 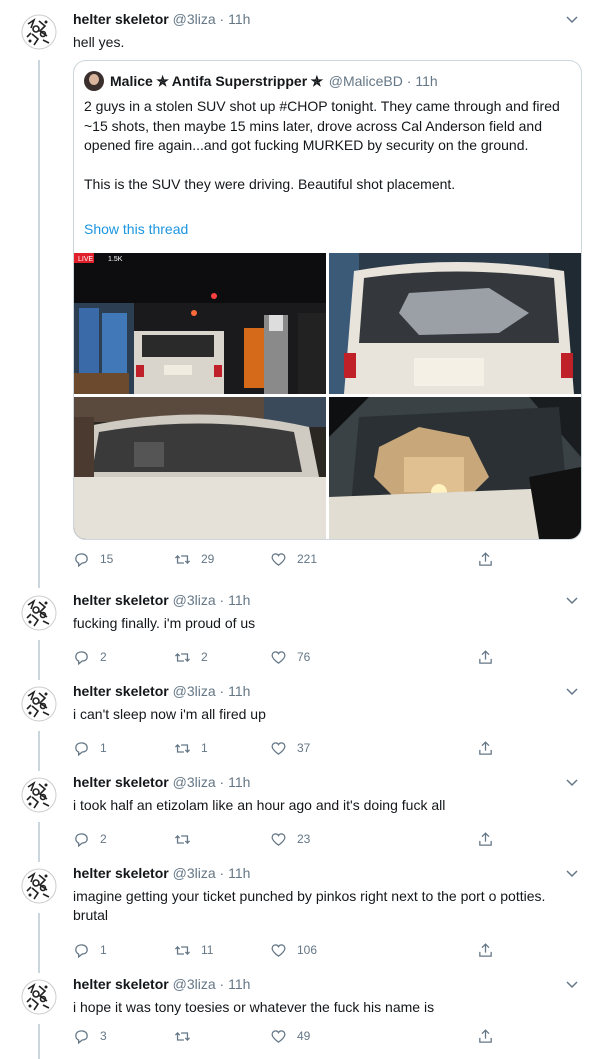 I want to click on tweet-actions: 3 49, so click(x=288, y=1036).